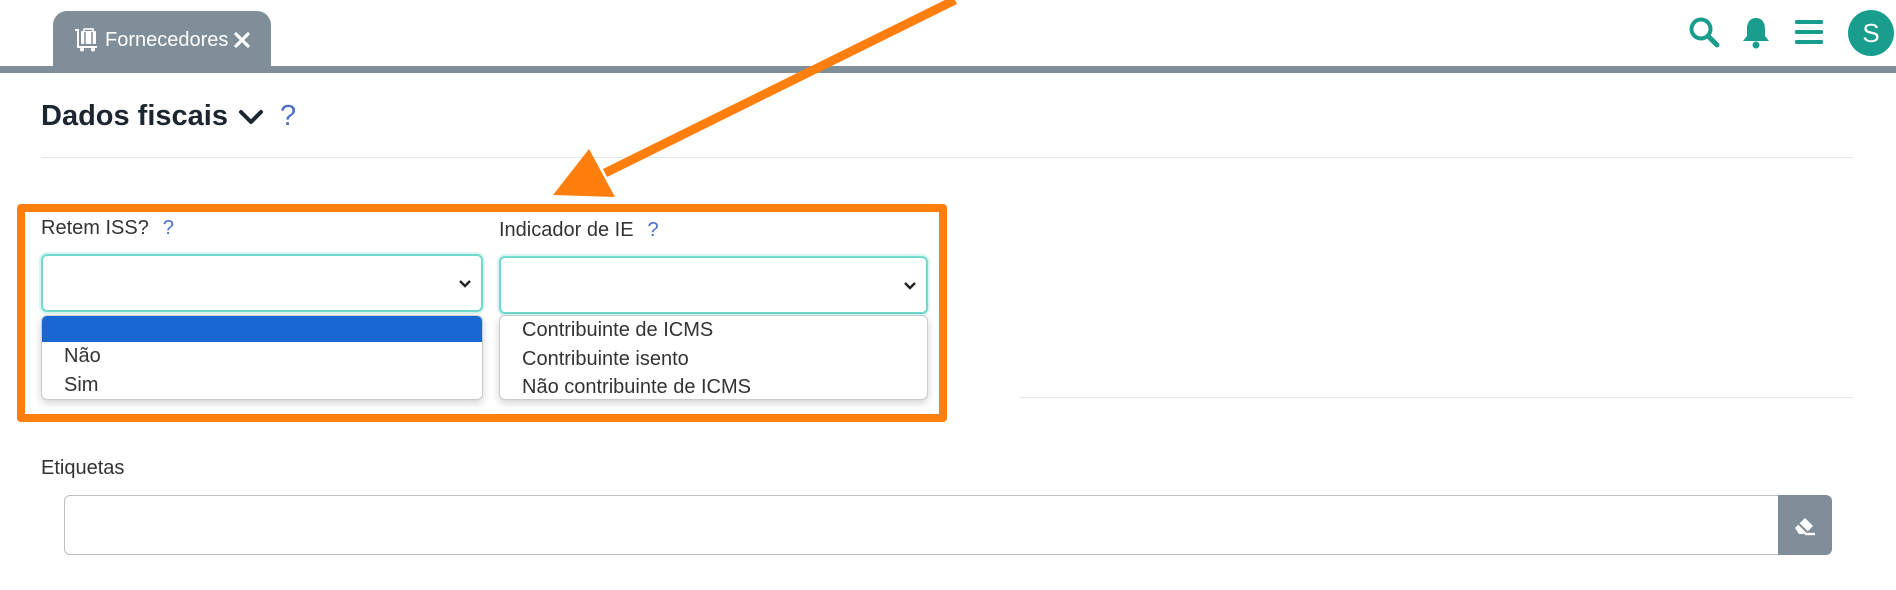  Describe the element at coordinates (86, 40) in the screenshot. I see `luggage-cart-icon` at that location.